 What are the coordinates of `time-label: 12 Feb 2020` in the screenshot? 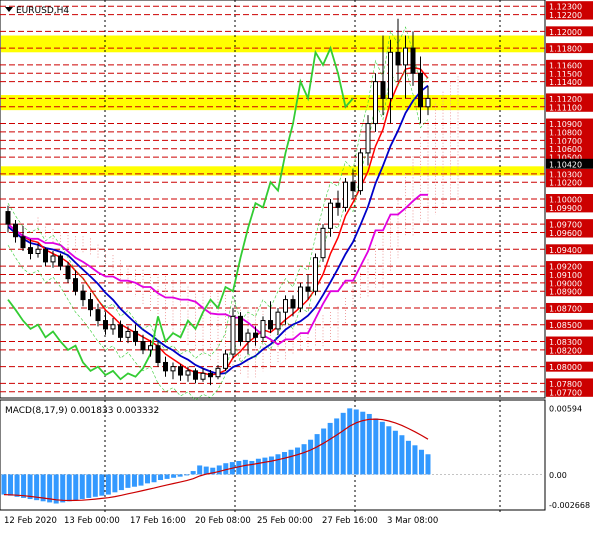 It's located at (30, 521).